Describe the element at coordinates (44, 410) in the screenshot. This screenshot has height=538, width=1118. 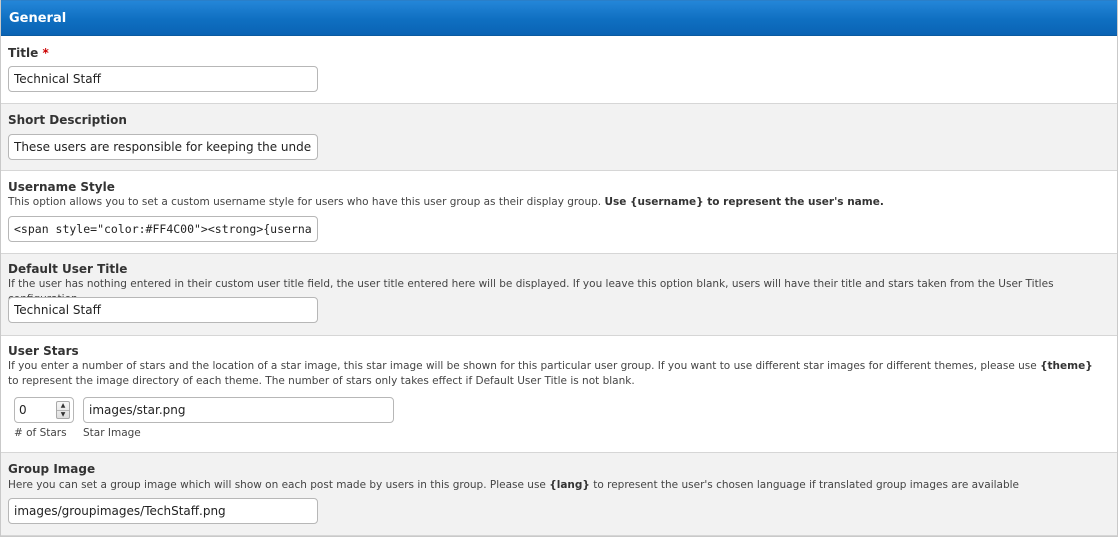
I see `stars-count-stepper: 0 ▲ ▼` at that location.